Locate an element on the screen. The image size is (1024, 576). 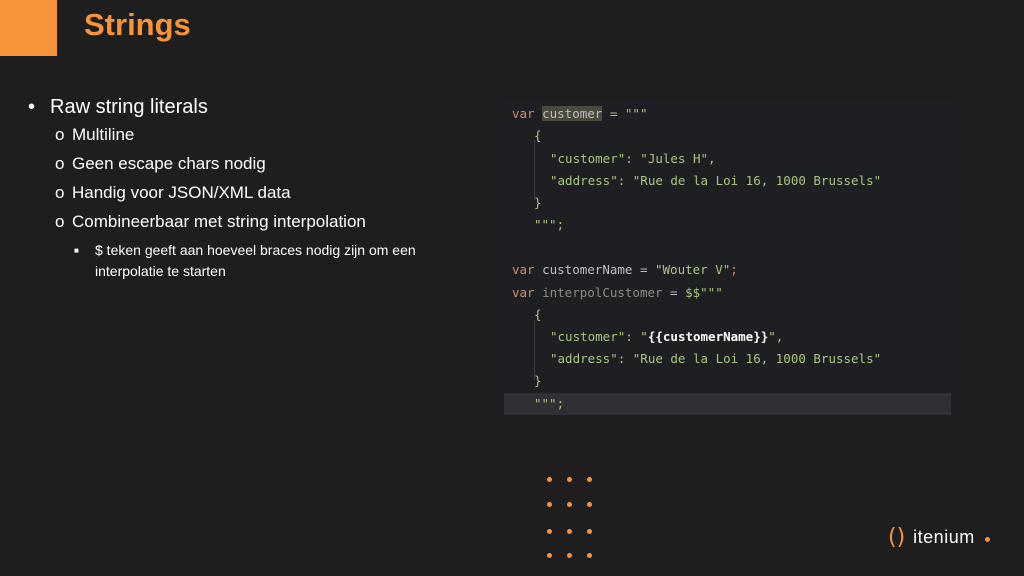
code-line-3: "customer": "Jules H", is located at coordinates (633, 158).